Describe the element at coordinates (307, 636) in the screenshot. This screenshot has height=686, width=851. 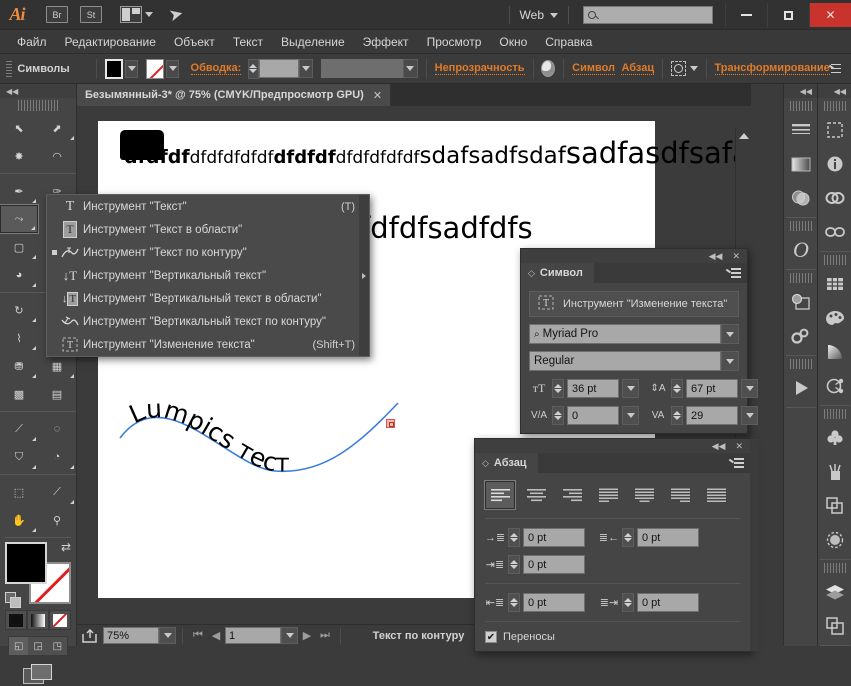
I see `next-artboard-button: ▶` at that location.